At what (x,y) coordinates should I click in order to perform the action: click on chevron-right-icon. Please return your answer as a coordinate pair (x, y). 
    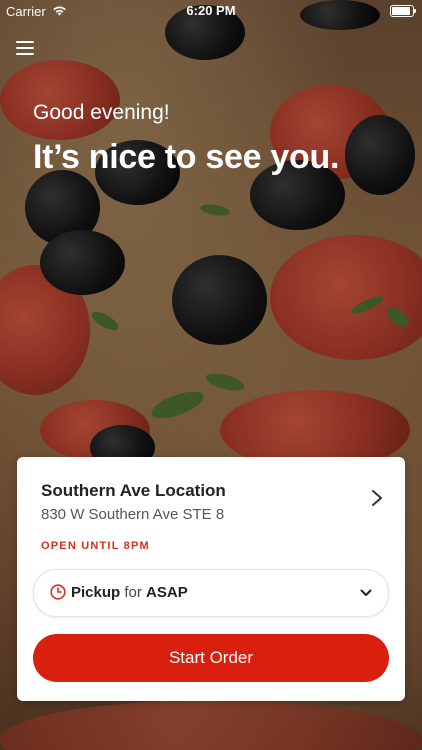
    Looking at the image, I should click on (377, 498).